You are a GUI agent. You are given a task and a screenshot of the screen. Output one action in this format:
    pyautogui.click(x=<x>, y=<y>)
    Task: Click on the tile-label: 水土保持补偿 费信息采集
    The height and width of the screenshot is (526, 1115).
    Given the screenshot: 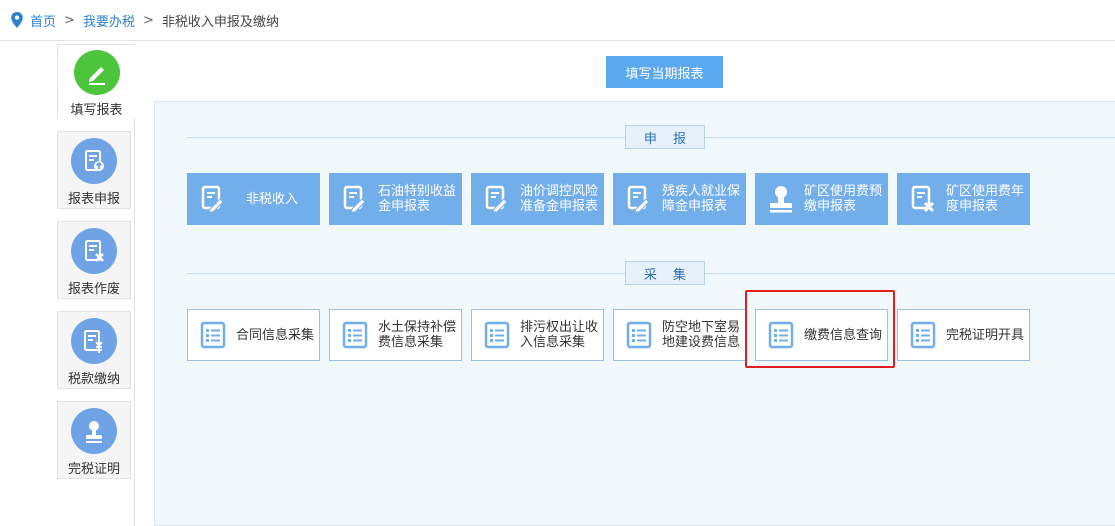 What is the action you would take?
    pyautogui.click(x=417, y=335)
    